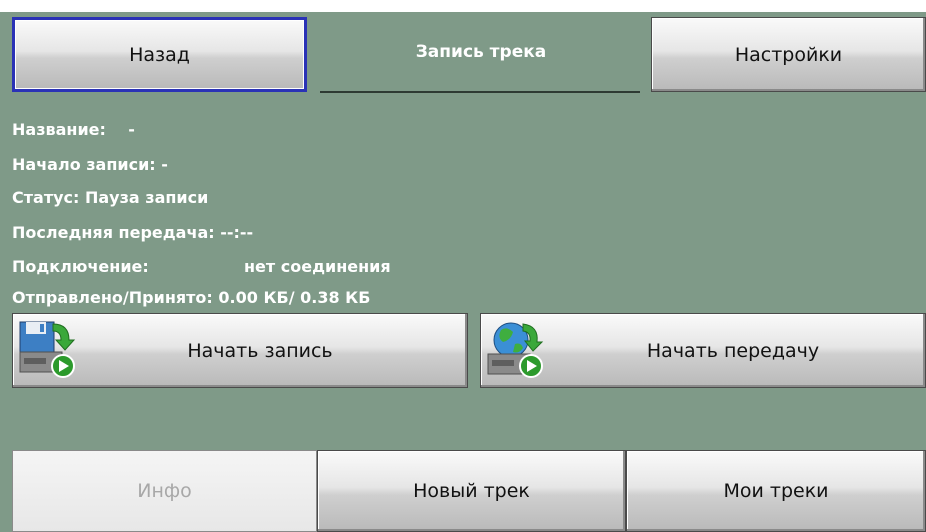 The image size is (926, 532). I want to click on connection-label: Подключение:, so click(80, 266).